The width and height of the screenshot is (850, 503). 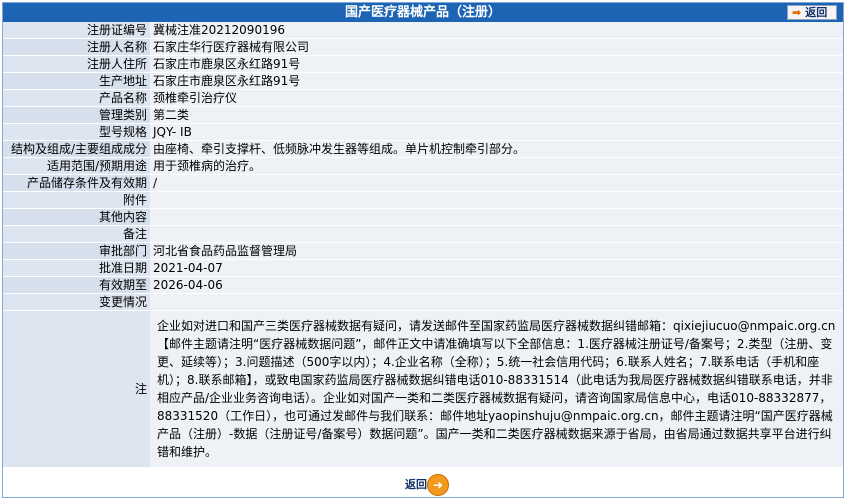 I want to click on row-value: 2026-04-06, so click(x=496, y=285).